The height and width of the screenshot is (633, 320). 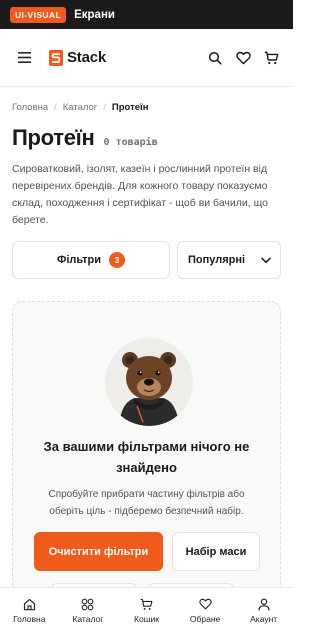 What do you see at coordinates (29, 619) in the screenshot?
I see `nav-home-label: Головна` at bounding box center [29, 619].